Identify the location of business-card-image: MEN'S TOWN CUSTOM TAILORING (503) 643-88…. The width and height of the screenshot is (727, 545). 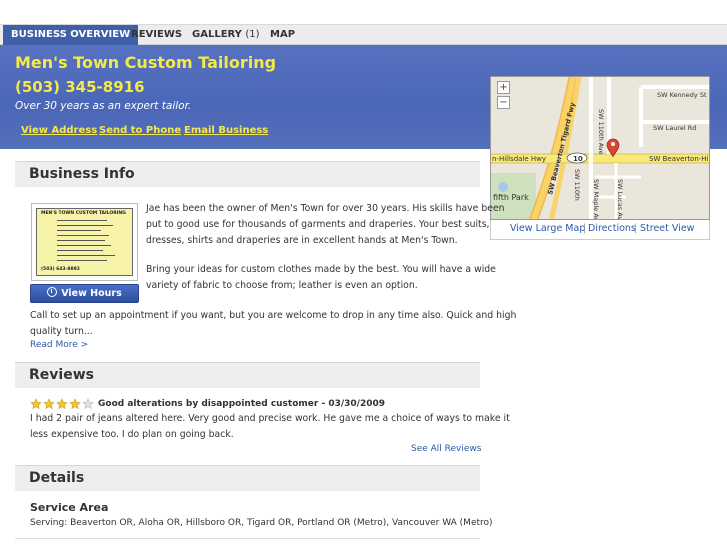
(84, 242).